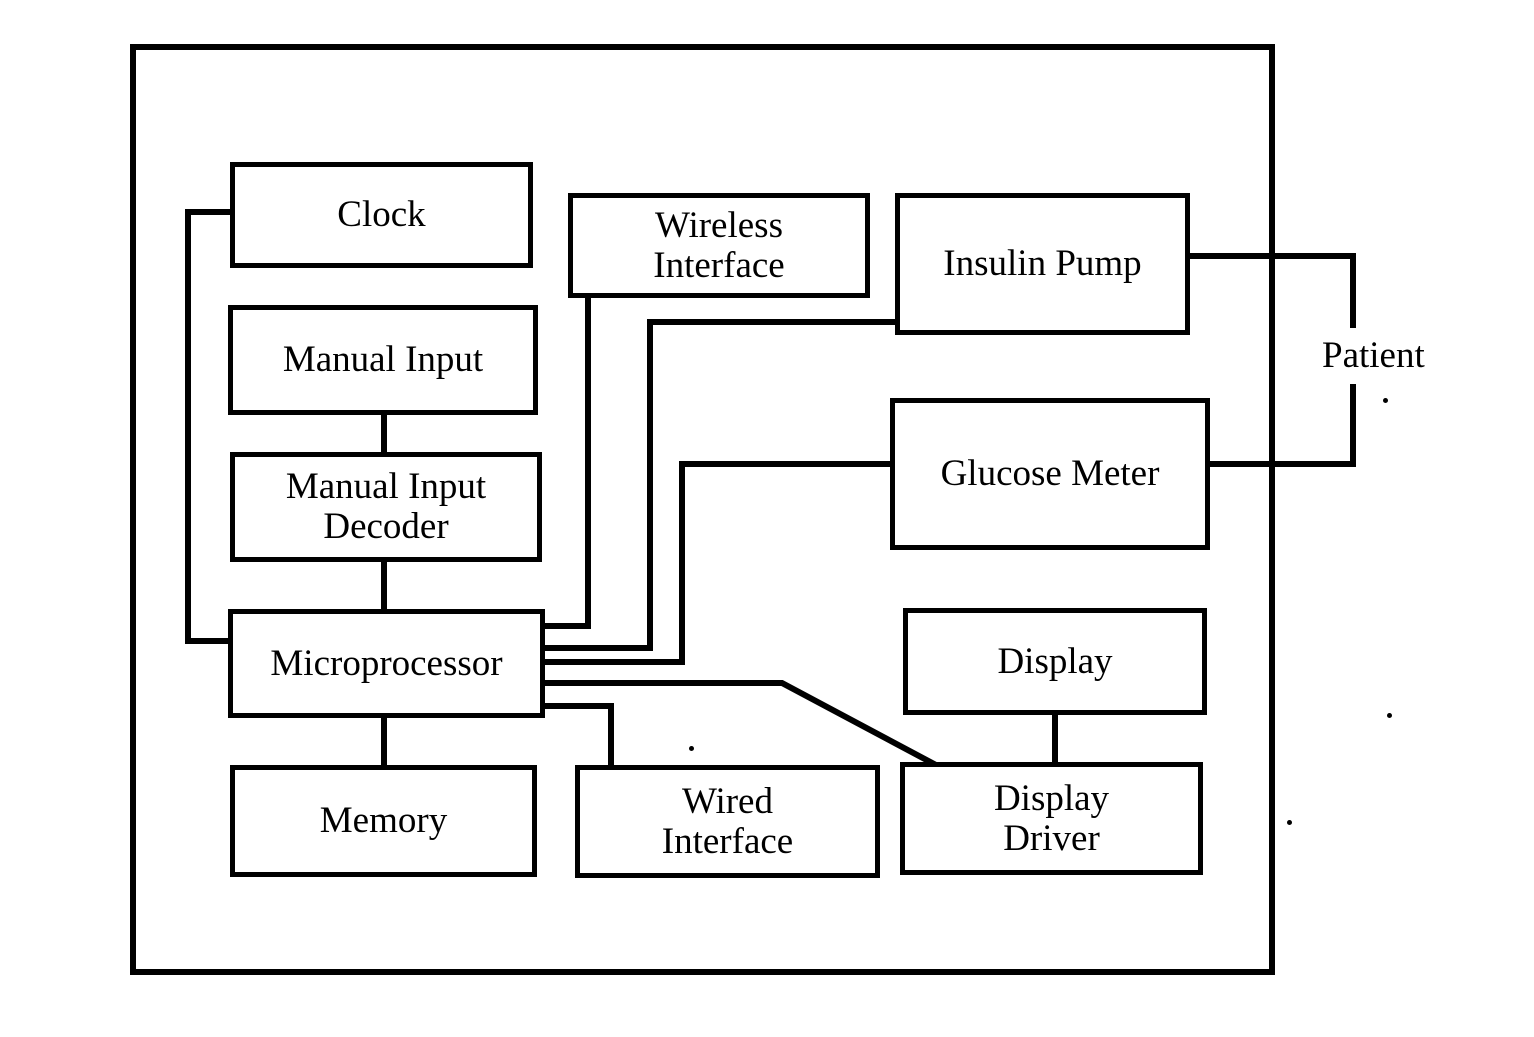 This screenshot has height=1037, width=1534. I want to click on block-glucose-meter: Glucose Meter, so click(1050, 474).